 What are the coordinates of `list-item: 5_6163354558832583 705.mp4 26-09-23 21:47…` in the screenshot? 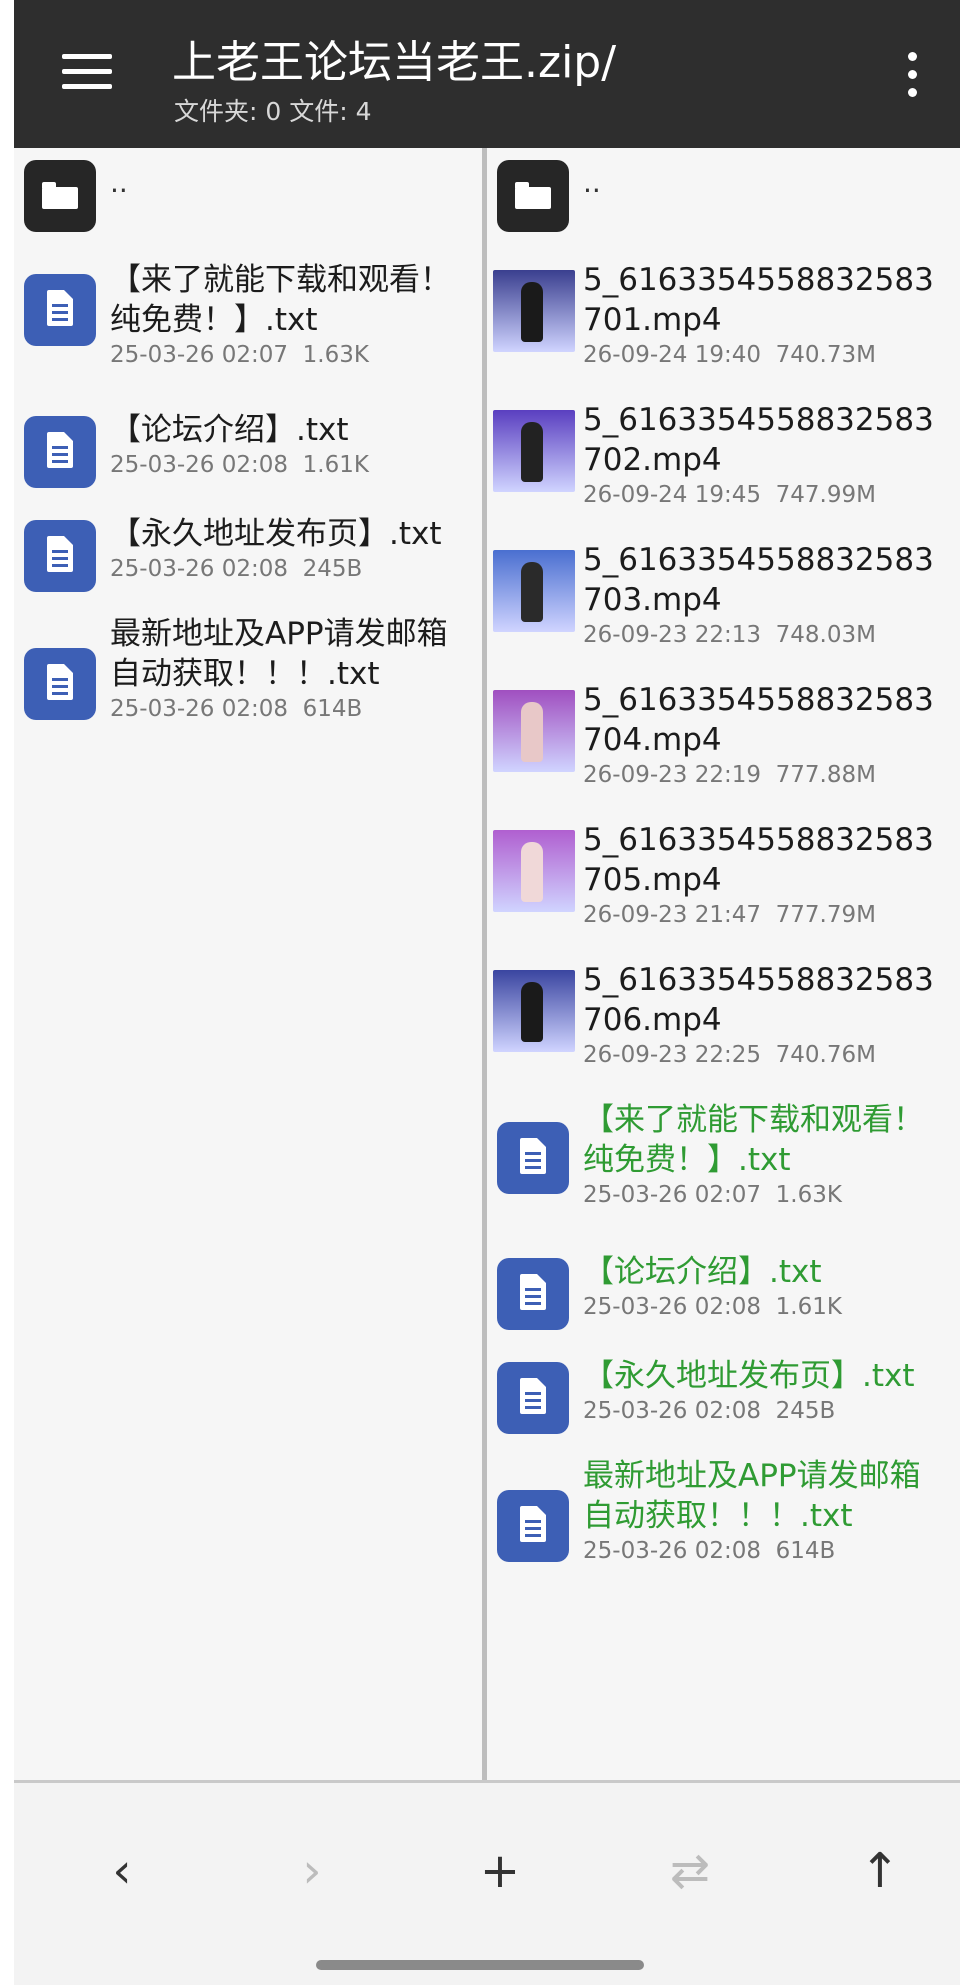 It's located at (723, 875).